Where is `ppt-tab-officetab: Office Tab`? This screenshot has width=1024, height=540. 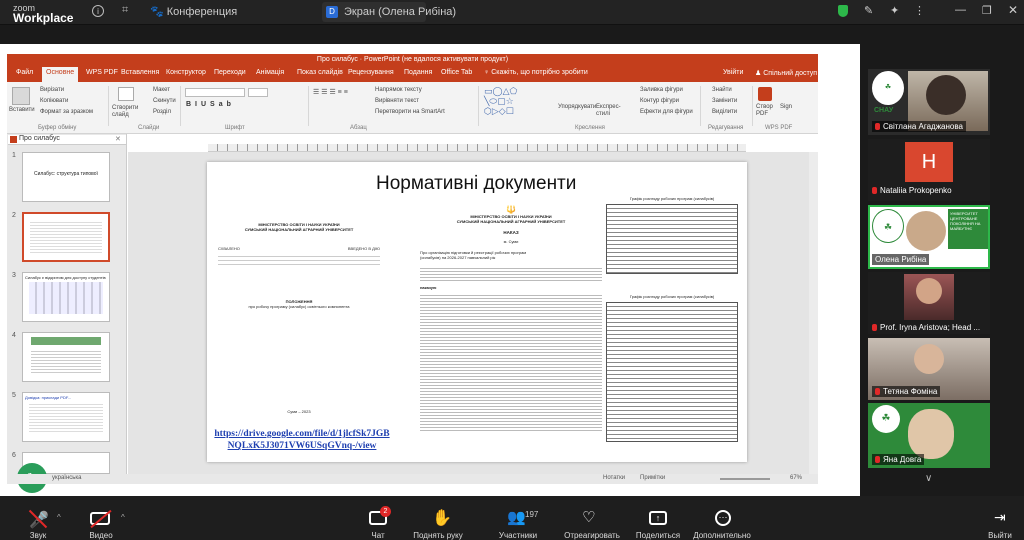
ppt-tab-officetab: Office Tab is located at coordinates (456, 72).